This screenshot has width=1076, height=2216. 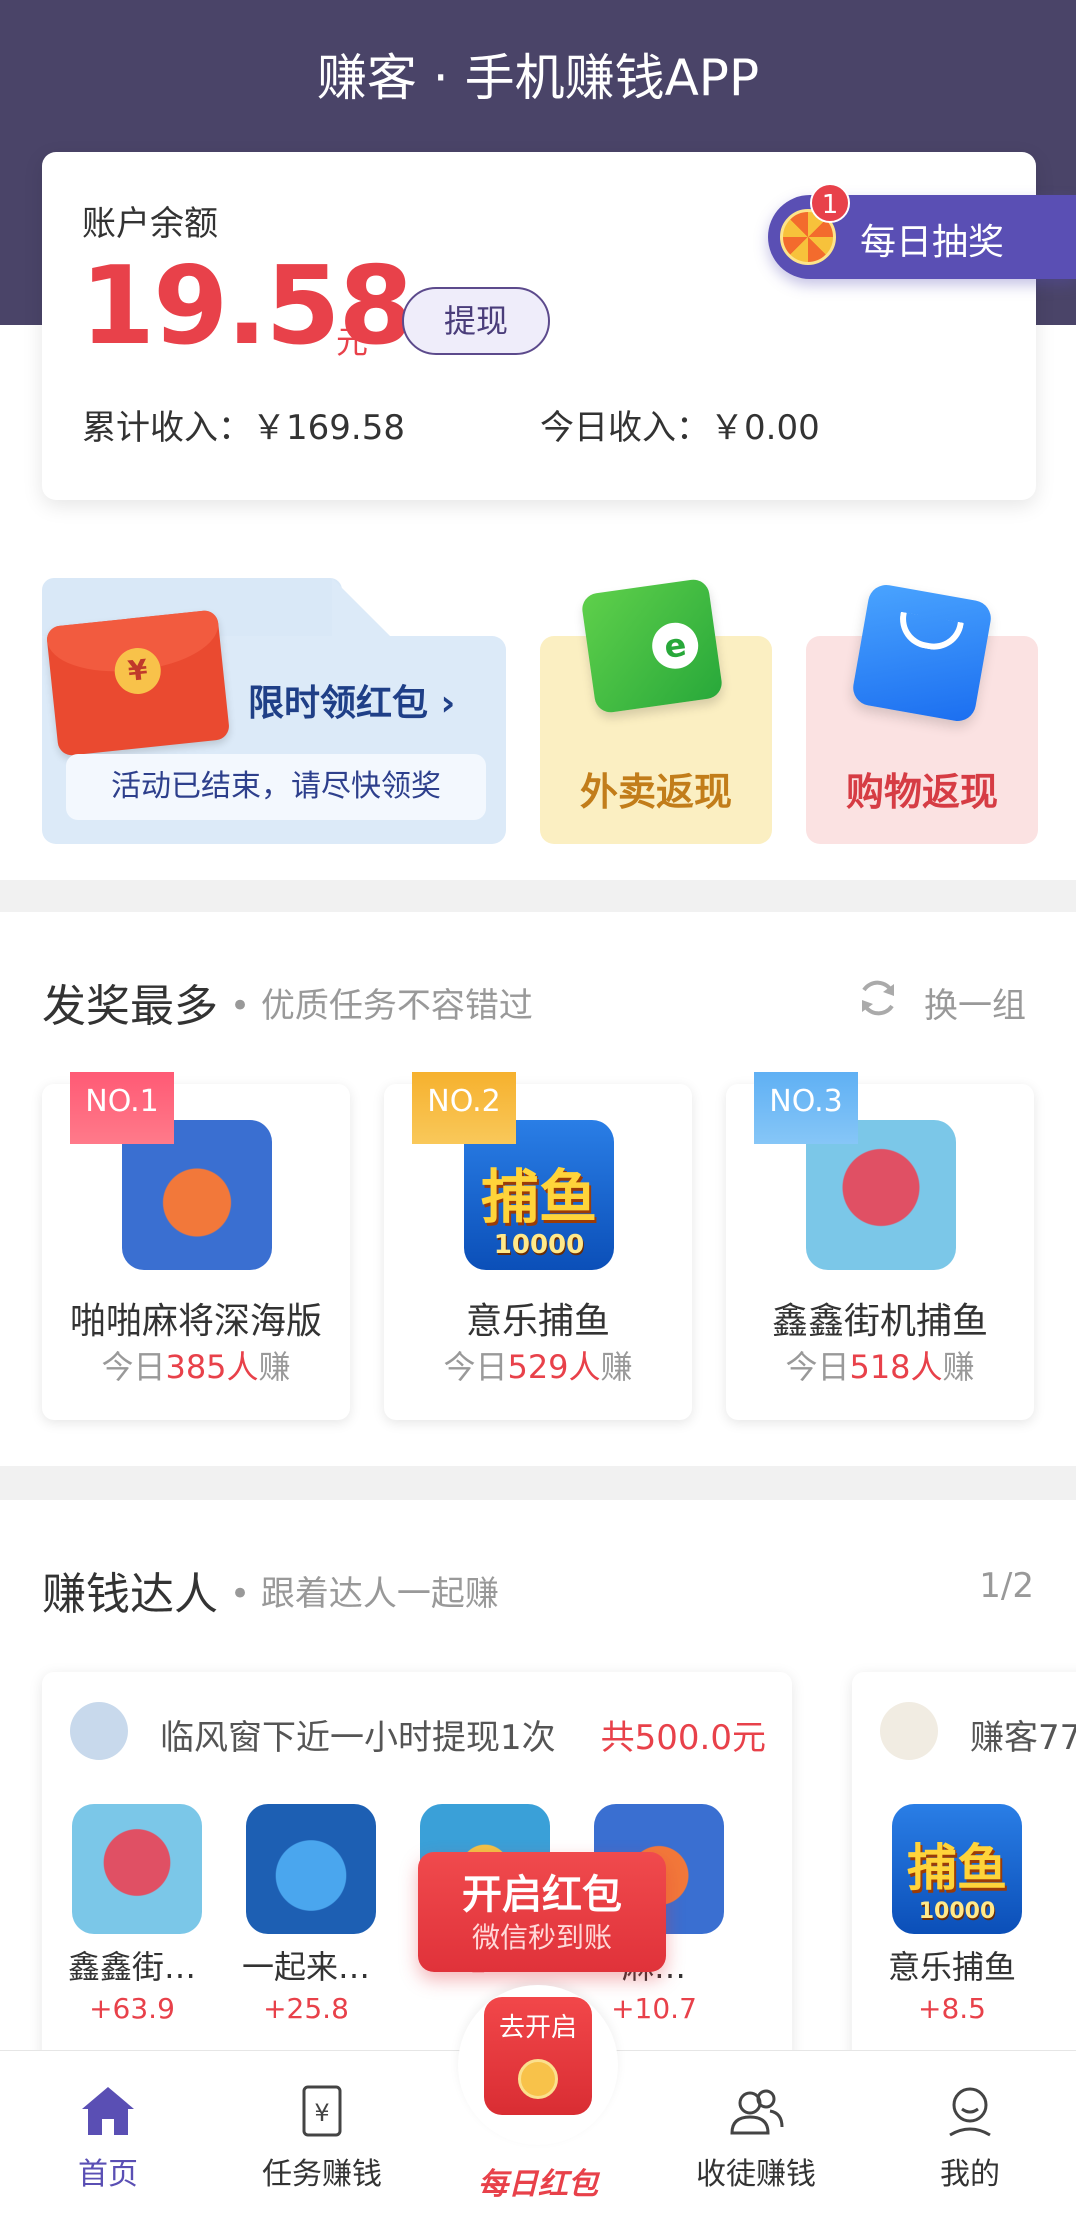 What do you see at coordinates (306, 2008) in the screenshot?
I see `master-game-earn: +25.8` at bounding box center [306, 2008].